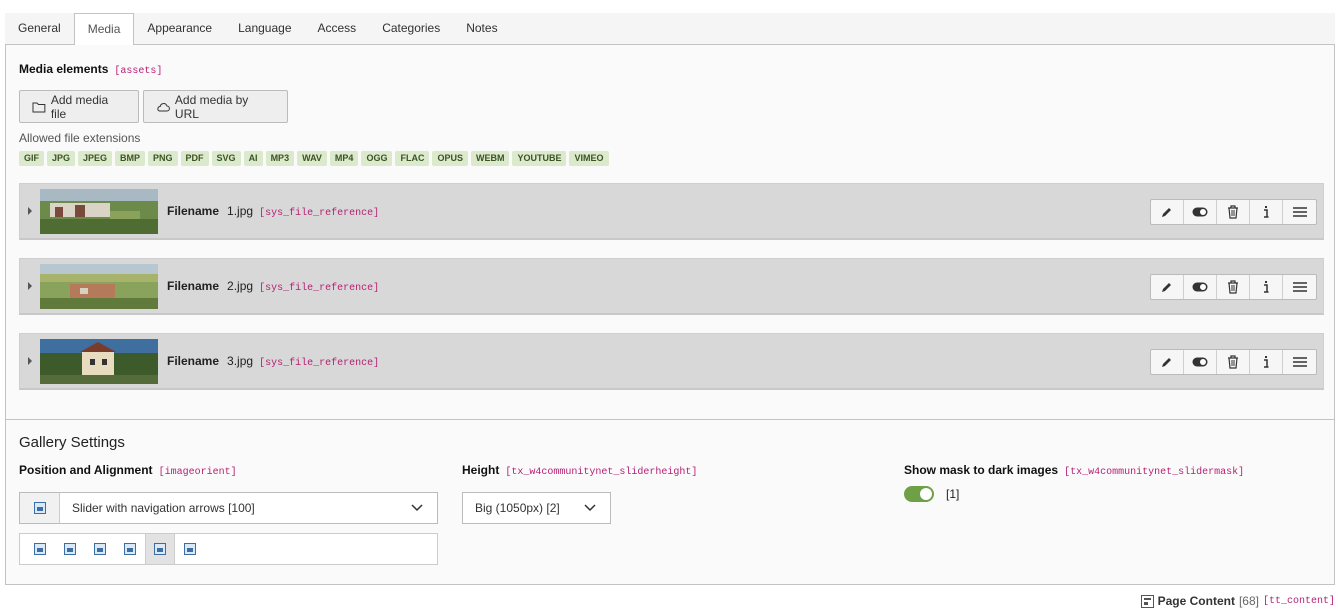 The width and height of the screenshot is (1338, 615). Describe the element at coordinates (100, 549) in the screenshot. I see `align-intext-right-icon` at that location.